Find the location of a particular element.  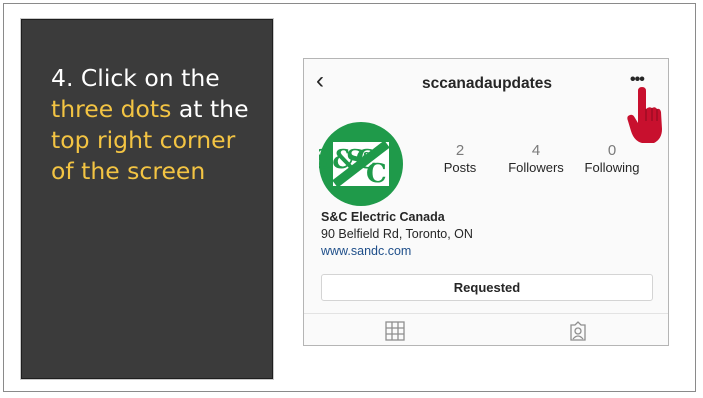

stat-value: 0 is located at coordinates (612, 150).